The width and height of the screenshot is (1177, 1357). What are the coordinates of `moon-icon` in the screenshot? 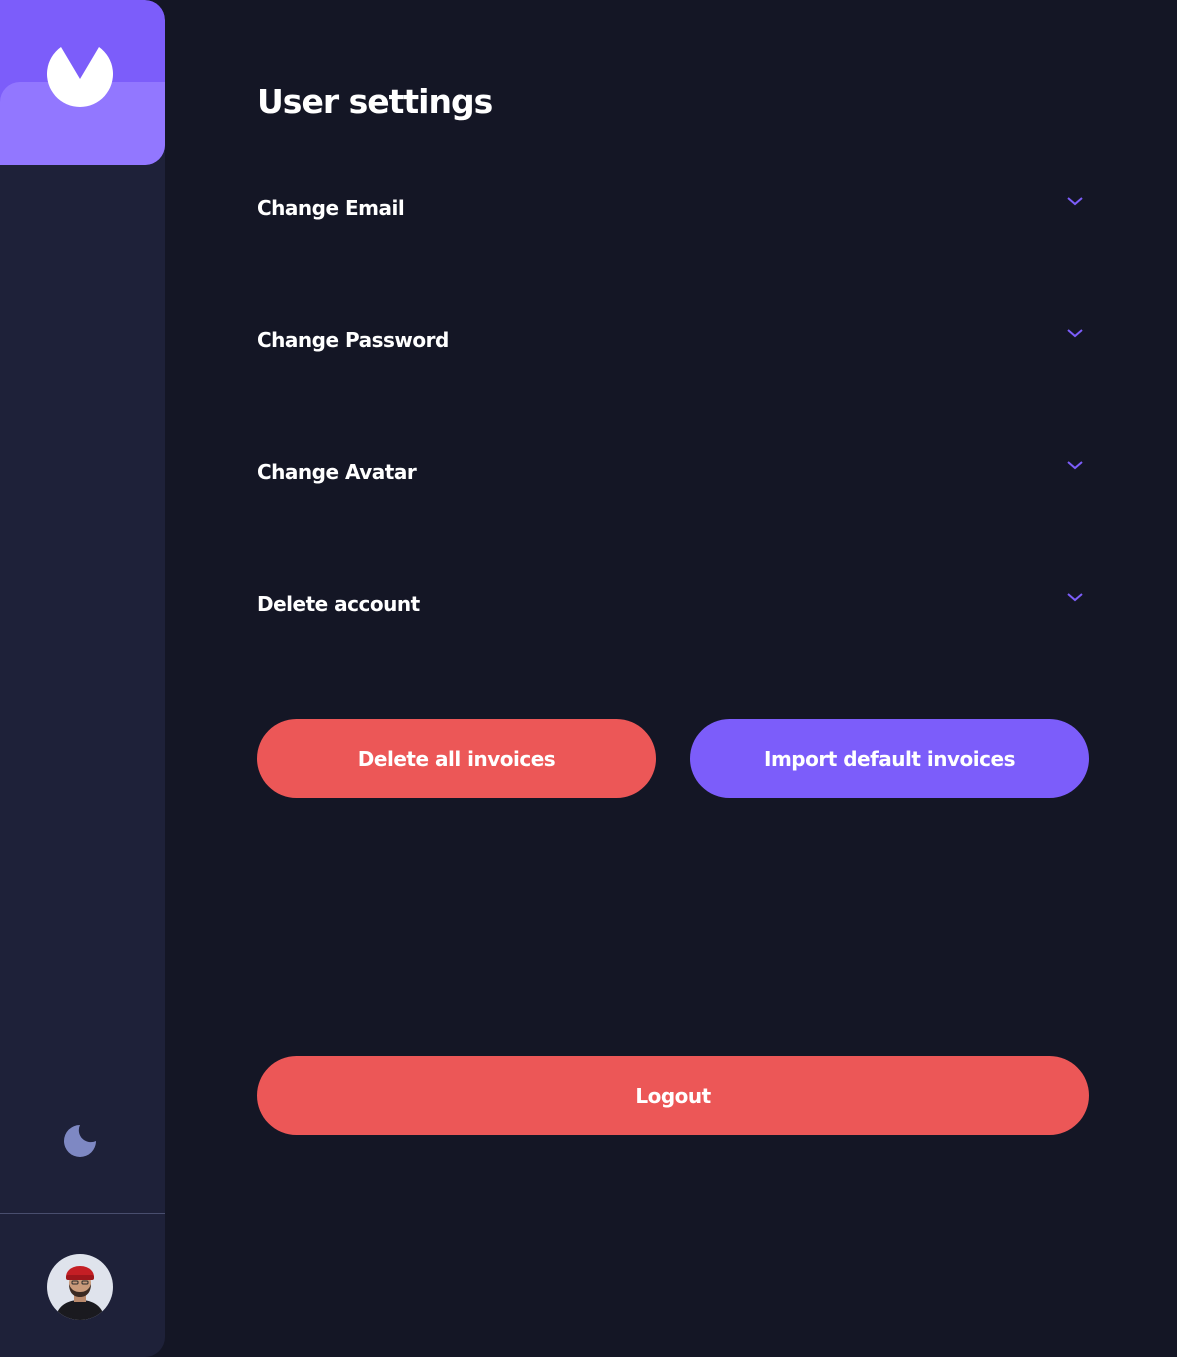 It's located at (80, 1141).